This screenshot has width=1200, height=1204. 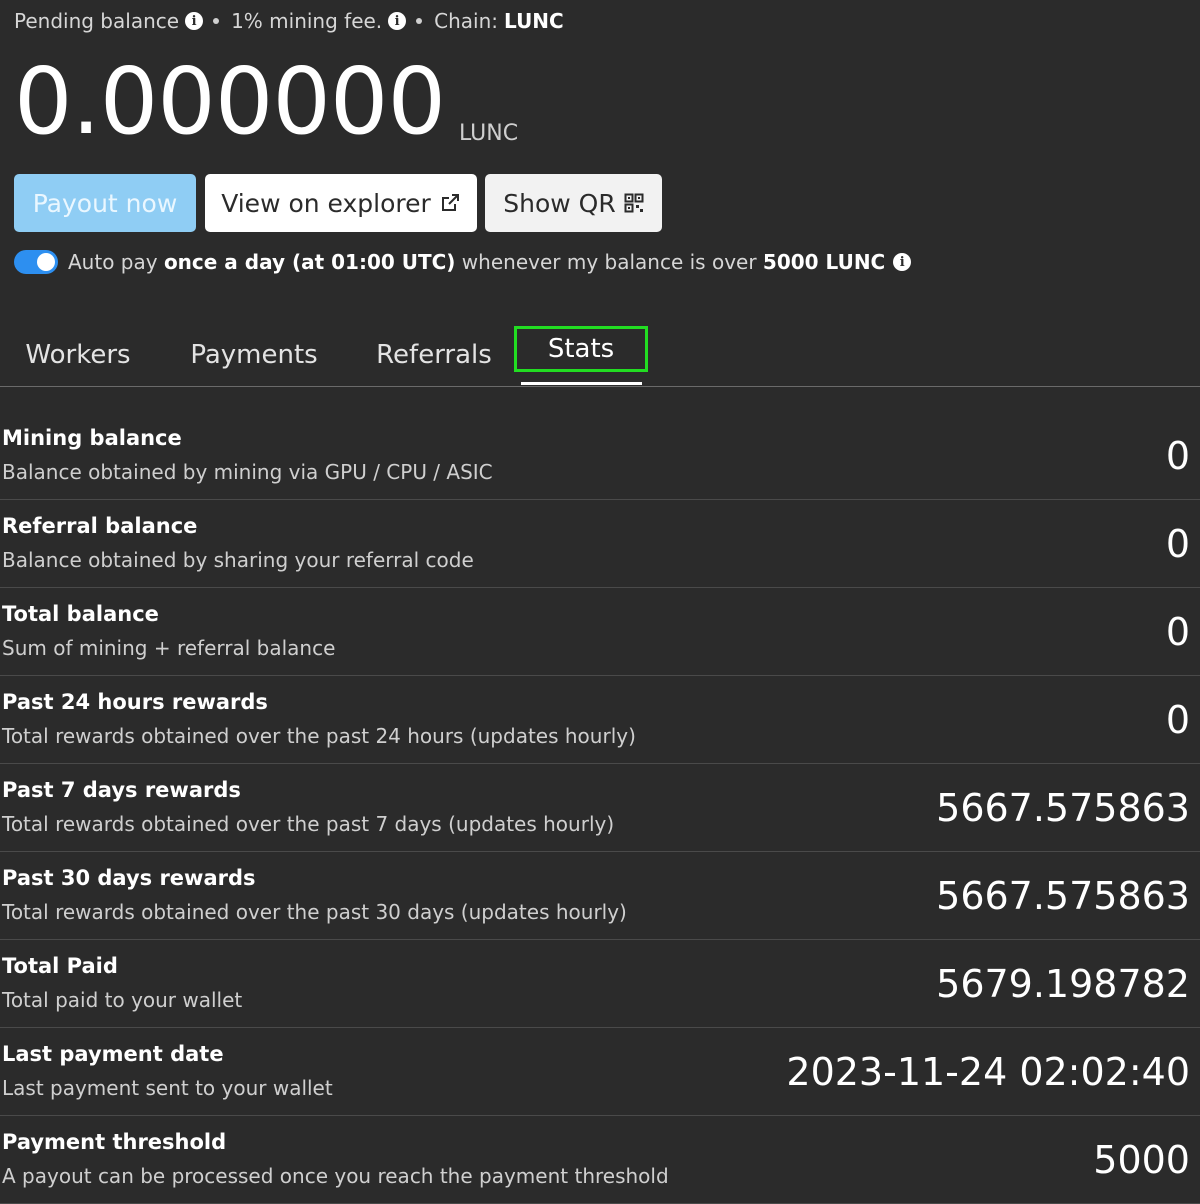 I want to click on external-link-icon, so click(x=450, y=203).